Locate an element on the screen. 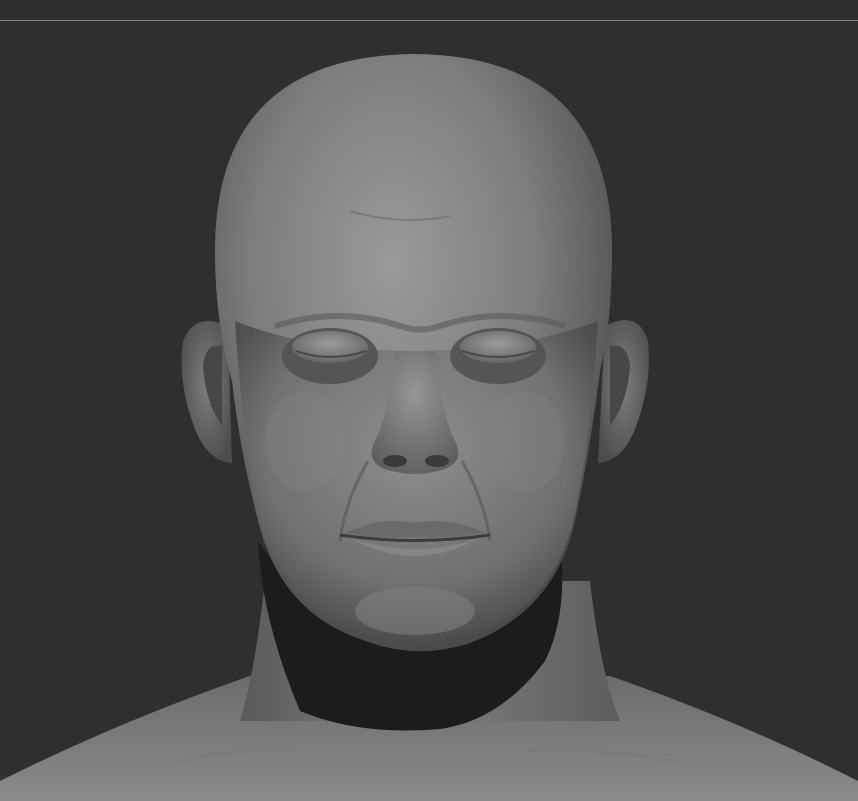  right-nostril is located at coordinates (437, 461).